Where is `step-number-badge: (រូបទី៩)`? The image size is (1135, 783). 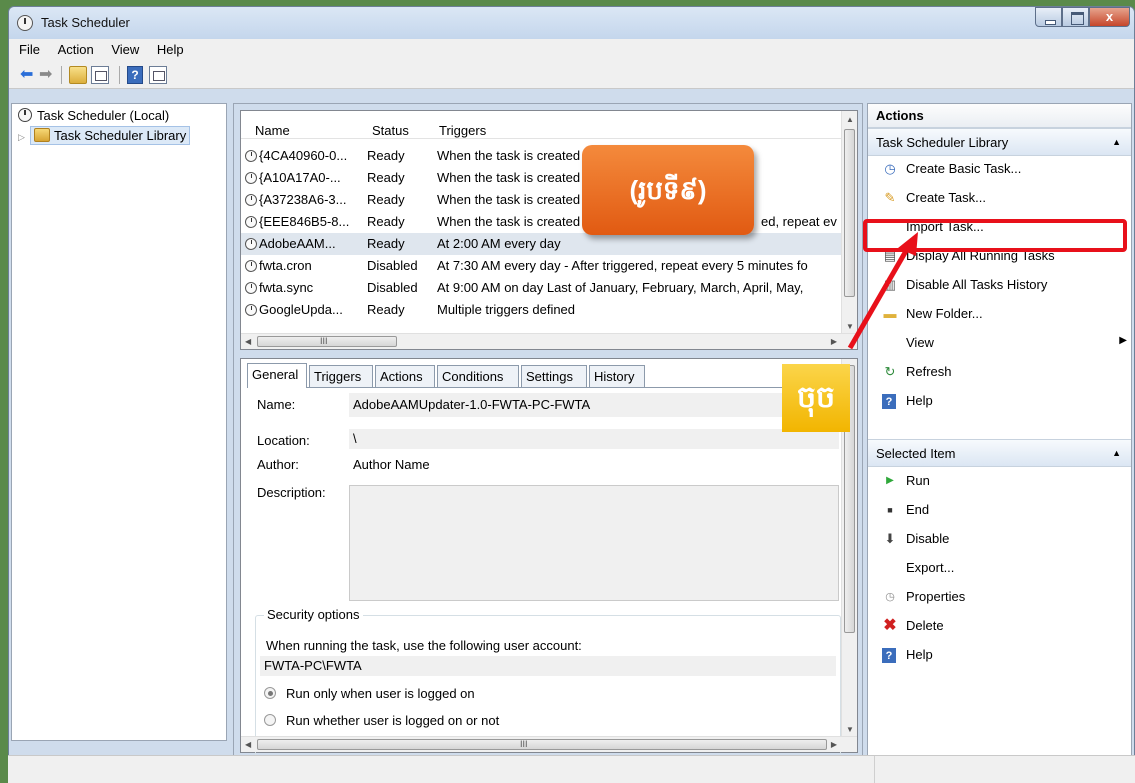
step-number-badge: (រូបទី៩) is located at coordinates (668, 190).